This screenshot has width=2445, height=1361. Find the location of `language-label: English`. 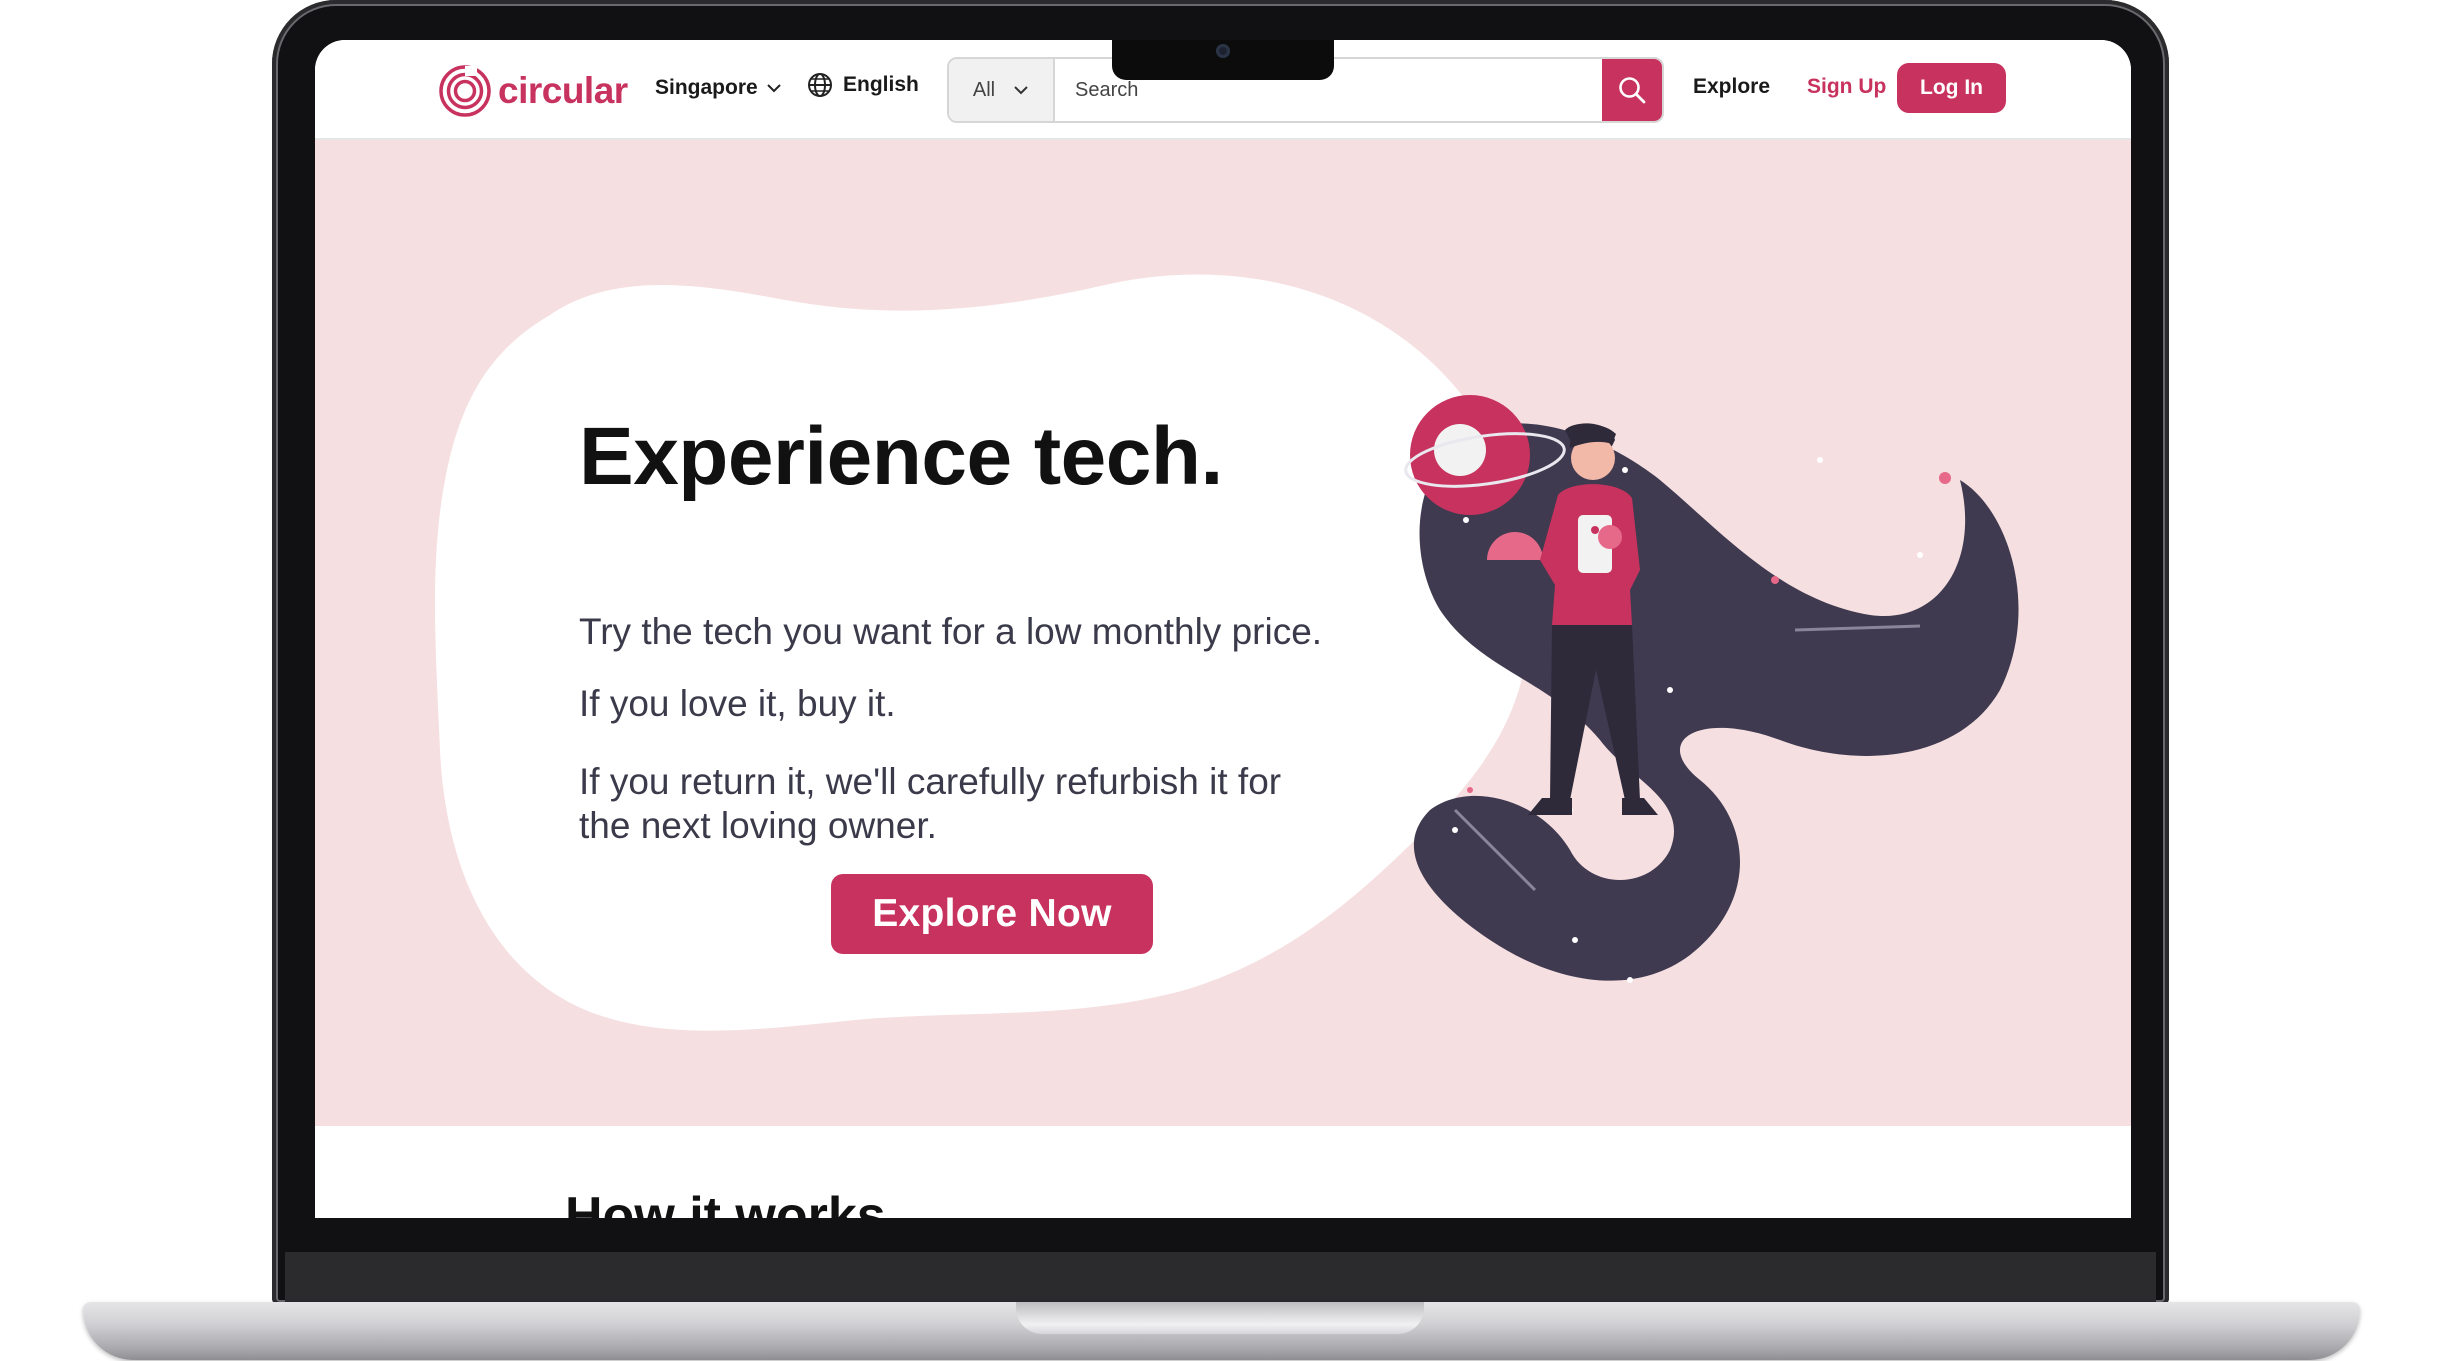

language-label: English is located at coordinates (881, 84).